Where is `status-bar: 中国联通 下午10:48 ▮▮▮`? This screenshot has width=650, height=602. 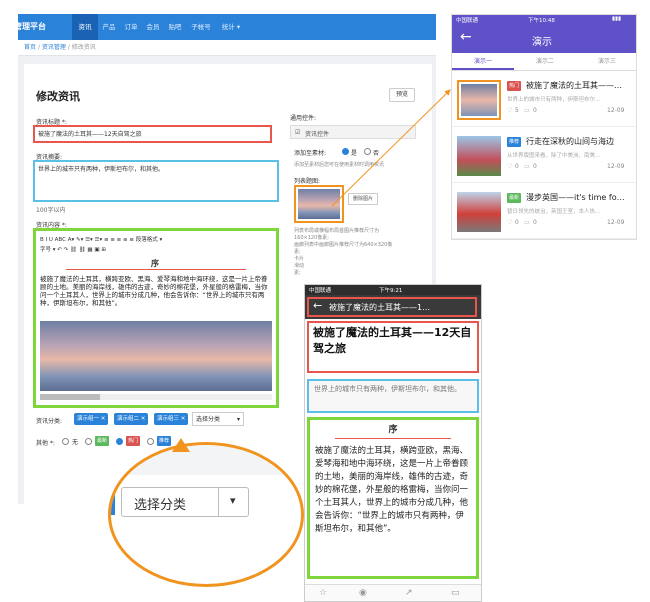 status-bar: 中国联通 下午10:48 ▮▮▮ is located at coordinates (544, 20).